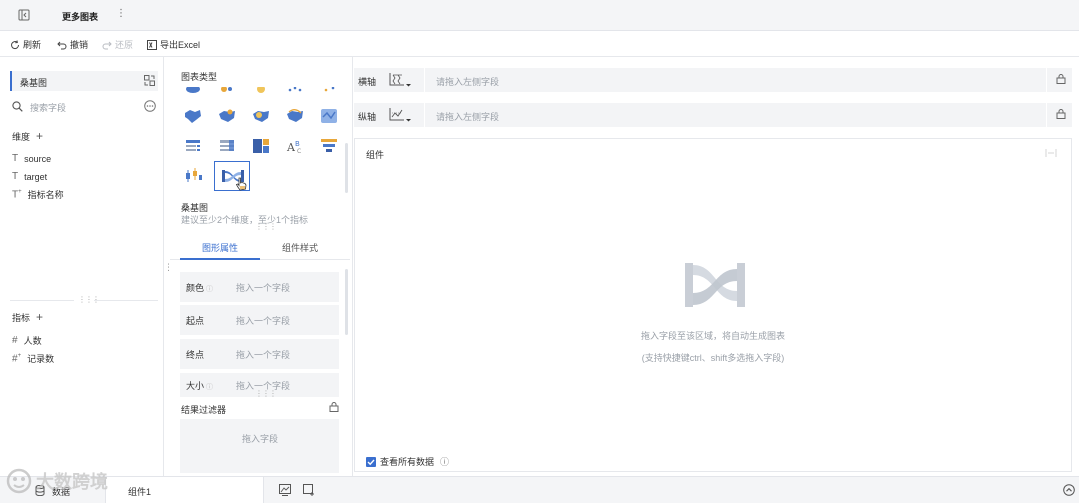 The image size is (1079, 503). Describe the element at coordinates (193, 116) in the screenshot. I see `chart-type-region-map-icon` at that location.